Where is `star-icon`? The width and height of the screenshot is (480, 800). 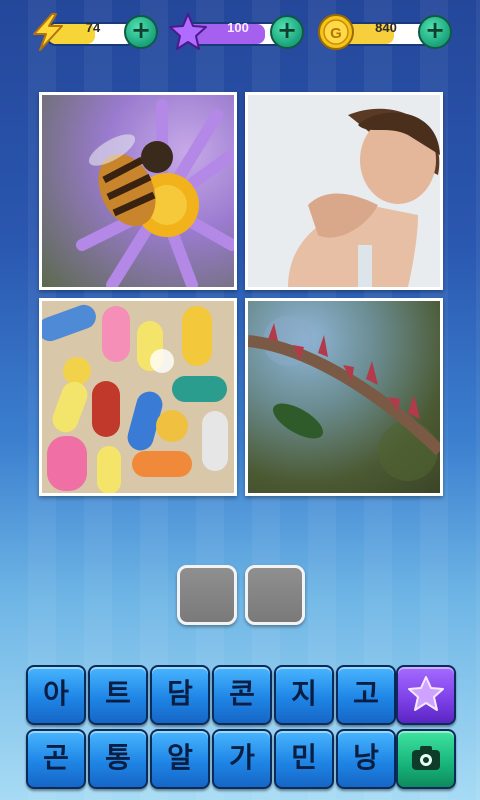 star-icon is located at coordinates (188, 31).